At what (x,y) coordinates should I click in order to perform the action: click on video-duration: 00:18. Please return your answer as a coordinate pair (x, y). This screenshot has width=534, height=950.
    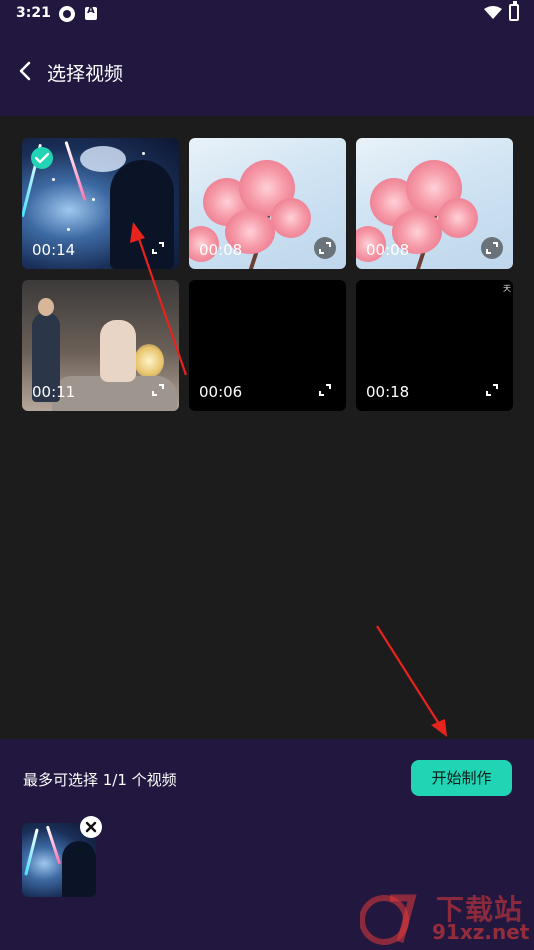
    Looking at the image, I should click on (388, 392).